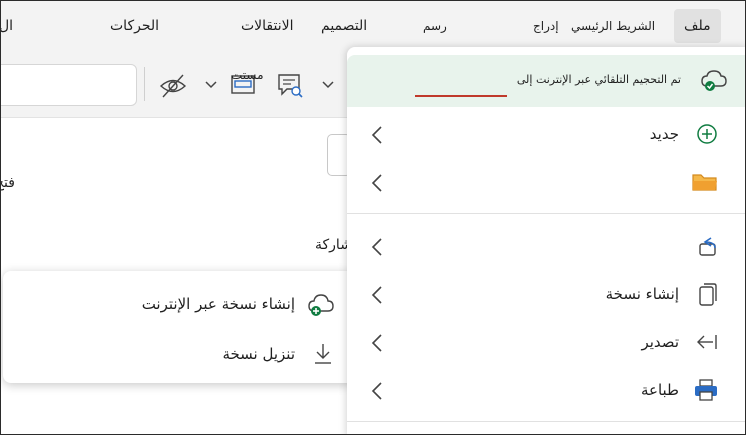 The image size is (746, 435). Describe the element at coordinates (697, 26) in the screenshot. I see `tab-file: ملف` at that location.